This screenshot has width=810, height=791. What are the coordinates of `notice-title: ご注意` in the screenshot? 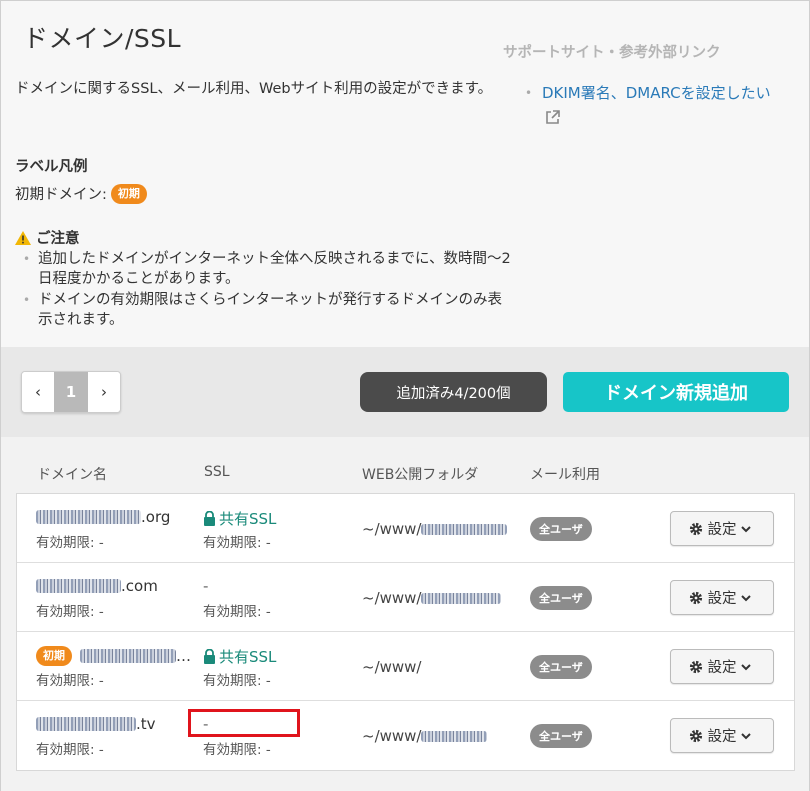 It's located at (47, 237).